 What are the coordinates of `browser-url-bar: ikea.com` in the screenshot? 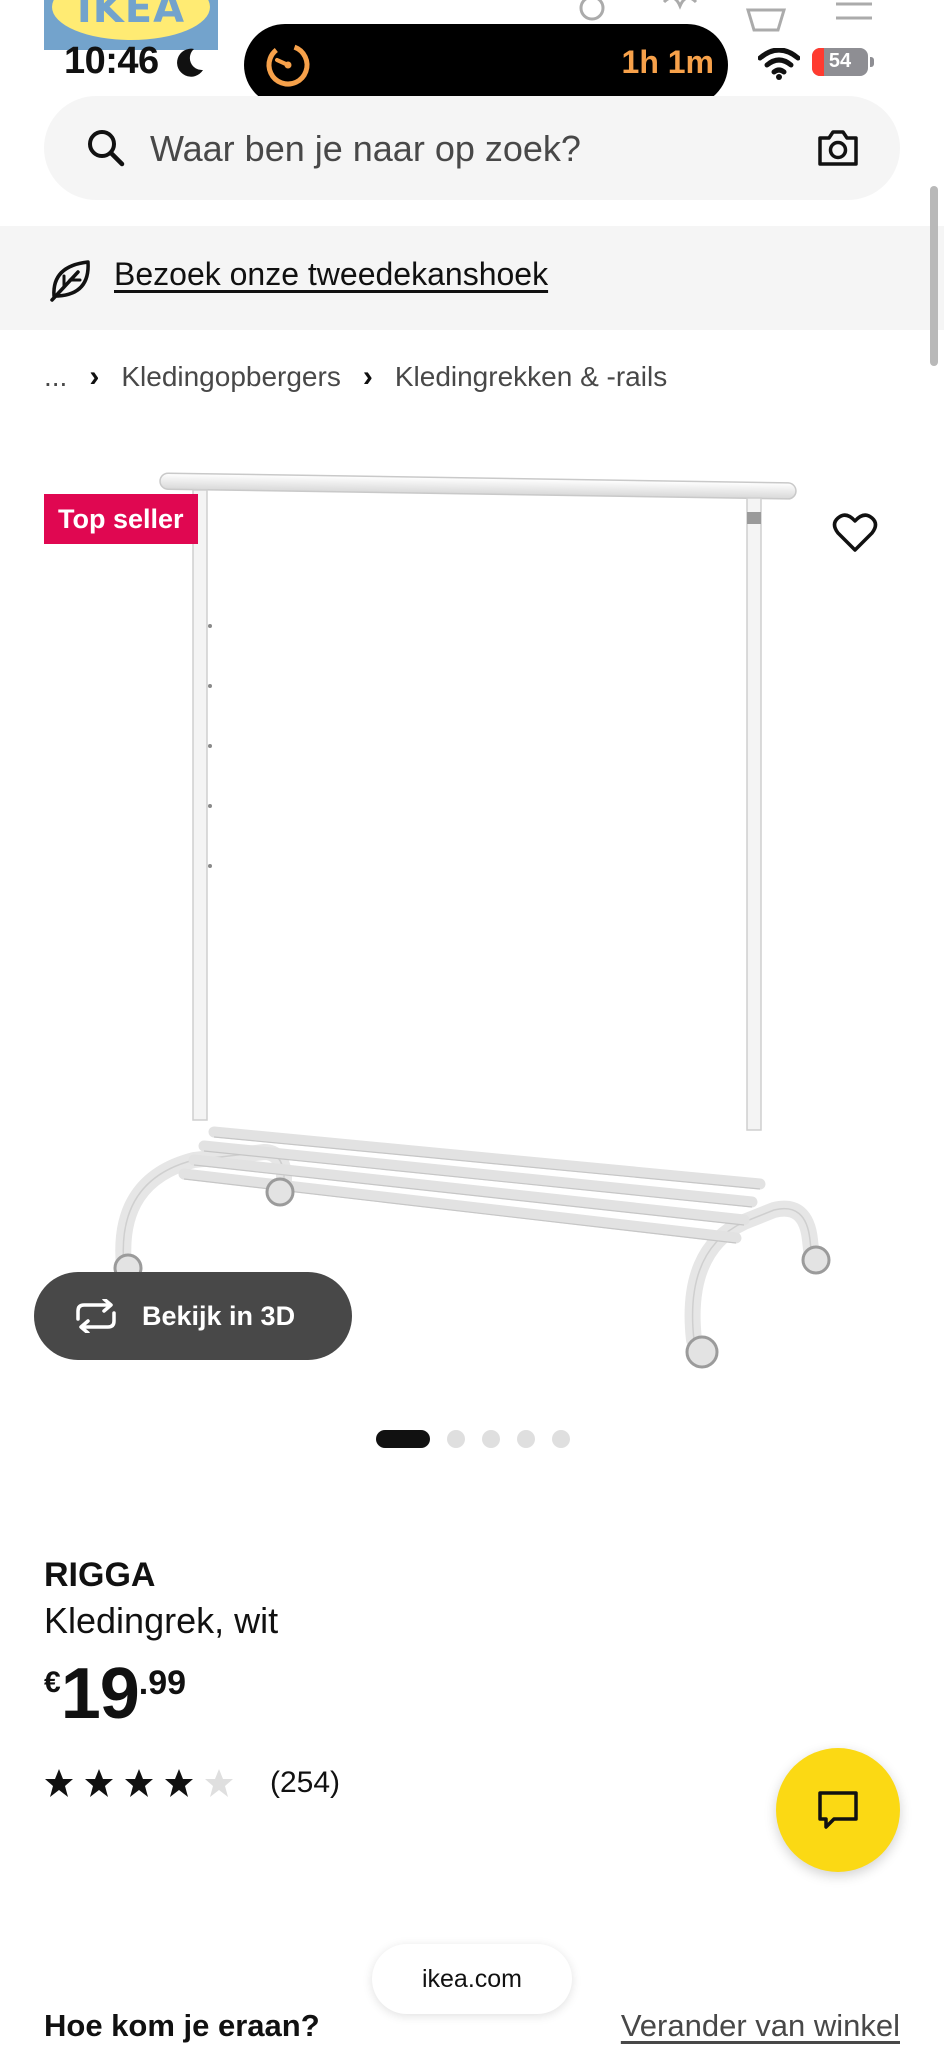 It's located at (472, 1979).